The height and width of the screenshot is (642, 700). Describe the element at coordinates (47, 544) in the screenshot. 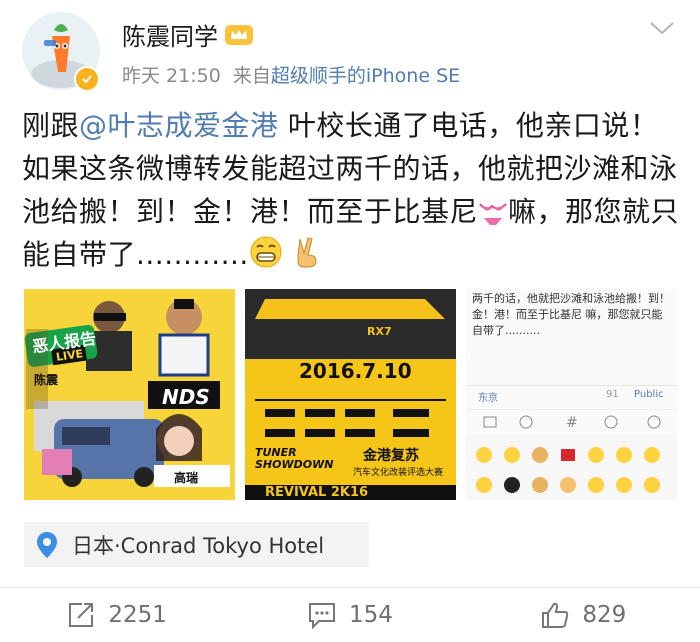

I see `location-pin-icon` at that location.